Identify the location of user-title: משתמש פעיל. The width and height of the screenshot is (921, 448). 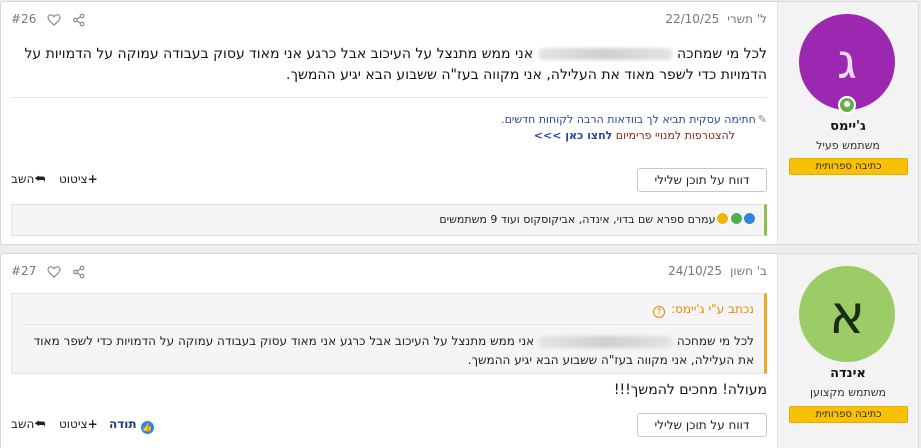
(848, 145).